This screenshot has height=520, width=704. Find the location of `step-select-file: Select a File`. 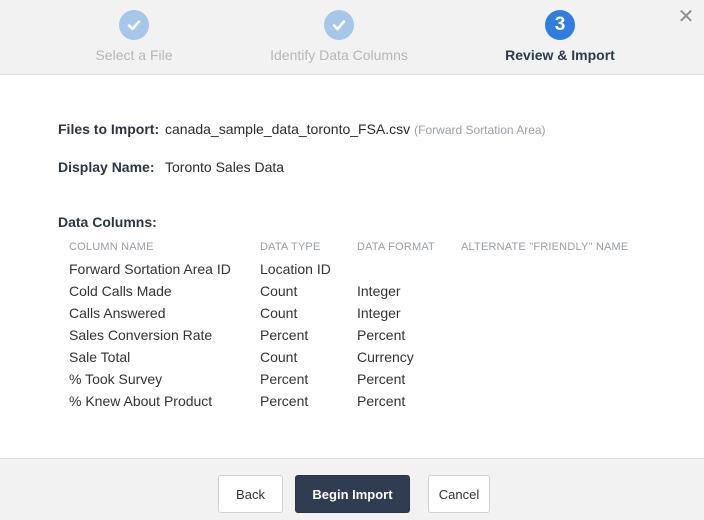

step-select-file: Select a File is located at coordinates (134, 36).